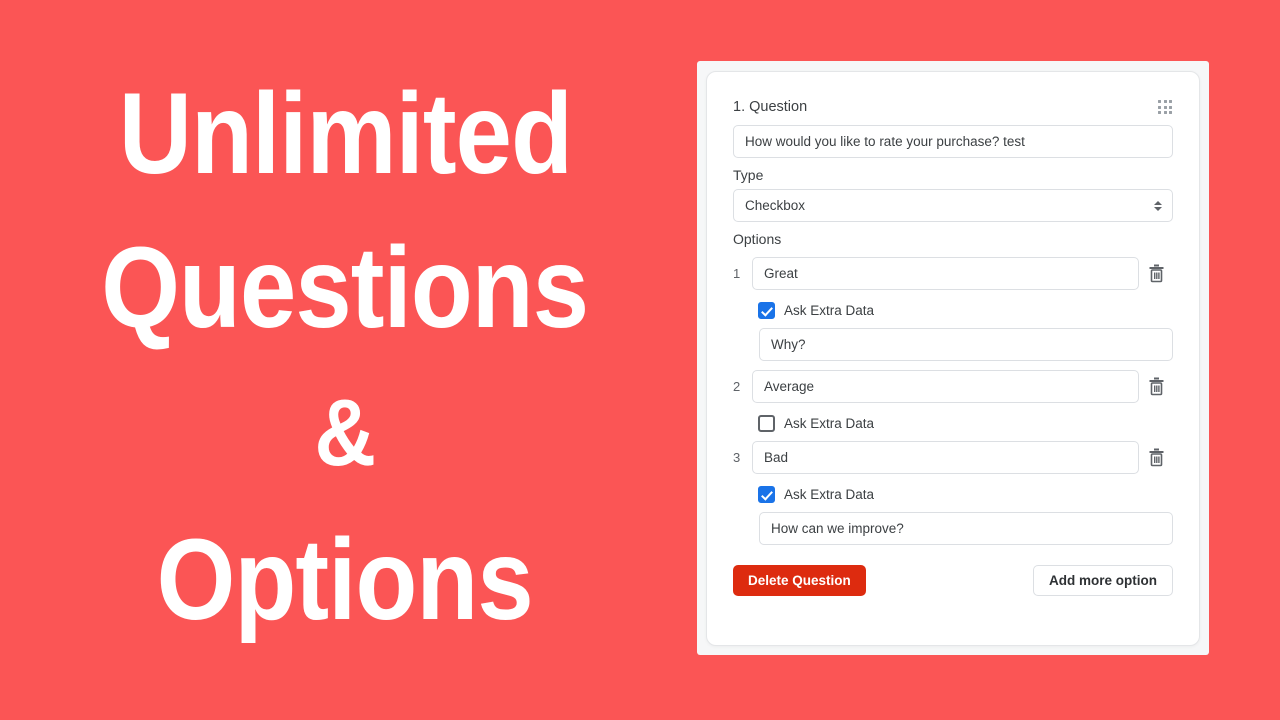 The height and width of the screenshot is (720, 1280). I want to click on option-item: 1 Ask Extra, so click(953, 309).